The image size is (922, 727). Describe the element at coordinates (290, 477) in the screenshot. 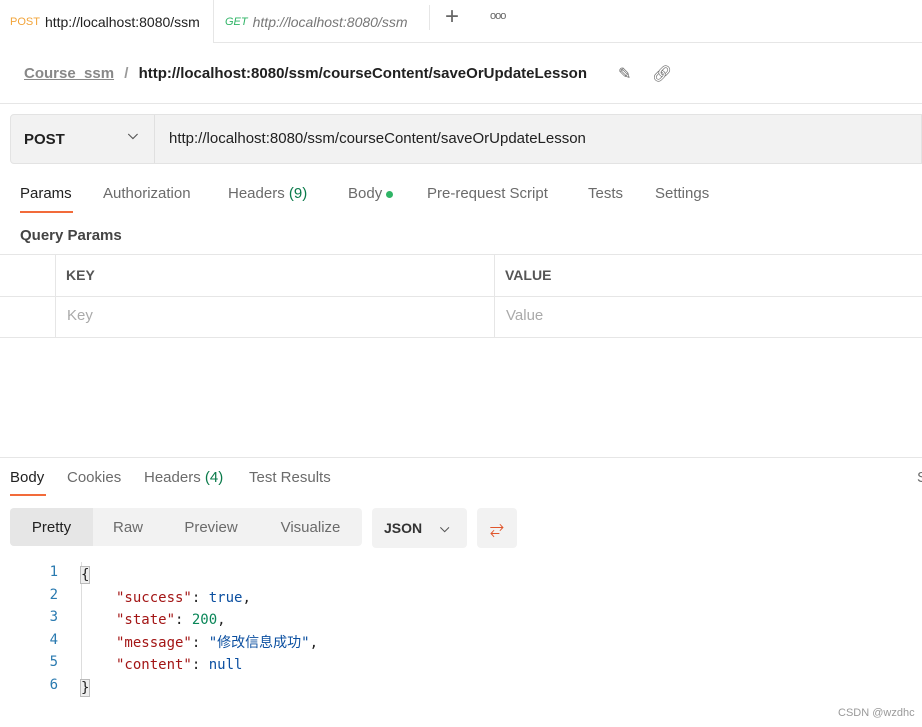

I see `response-tab-test-results: Test Results` at that location.